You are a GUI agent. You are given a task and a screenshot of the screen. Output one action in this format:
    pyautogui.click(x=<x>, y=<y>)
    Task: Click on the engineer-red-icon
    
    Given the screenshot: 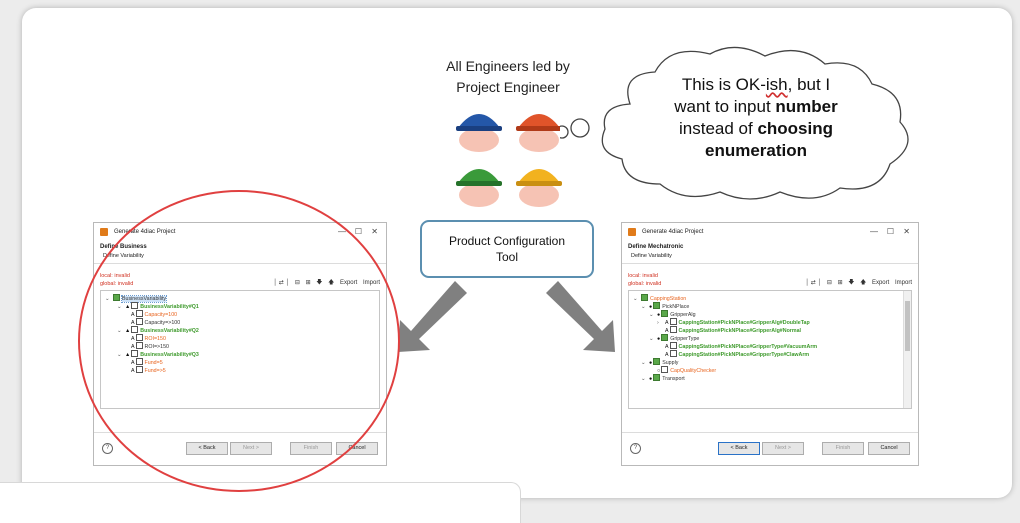 What is the action you would take?
    pyautogui.click(x=539, y=133)
    